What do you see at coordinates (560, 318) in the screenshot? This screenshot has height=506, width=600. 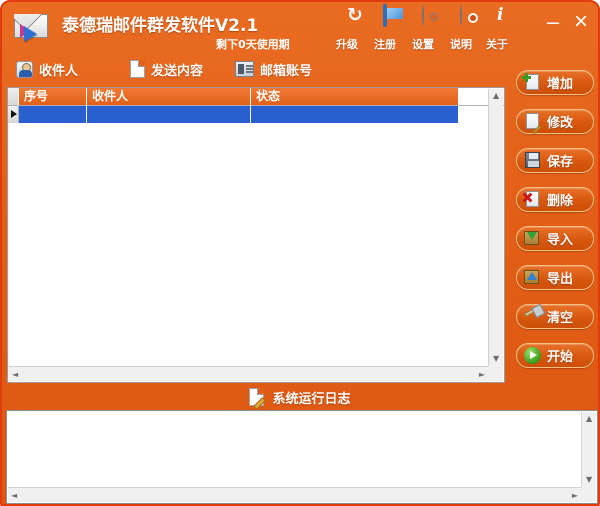 I see `action-label: 清空` at bounding box center [560, 318].